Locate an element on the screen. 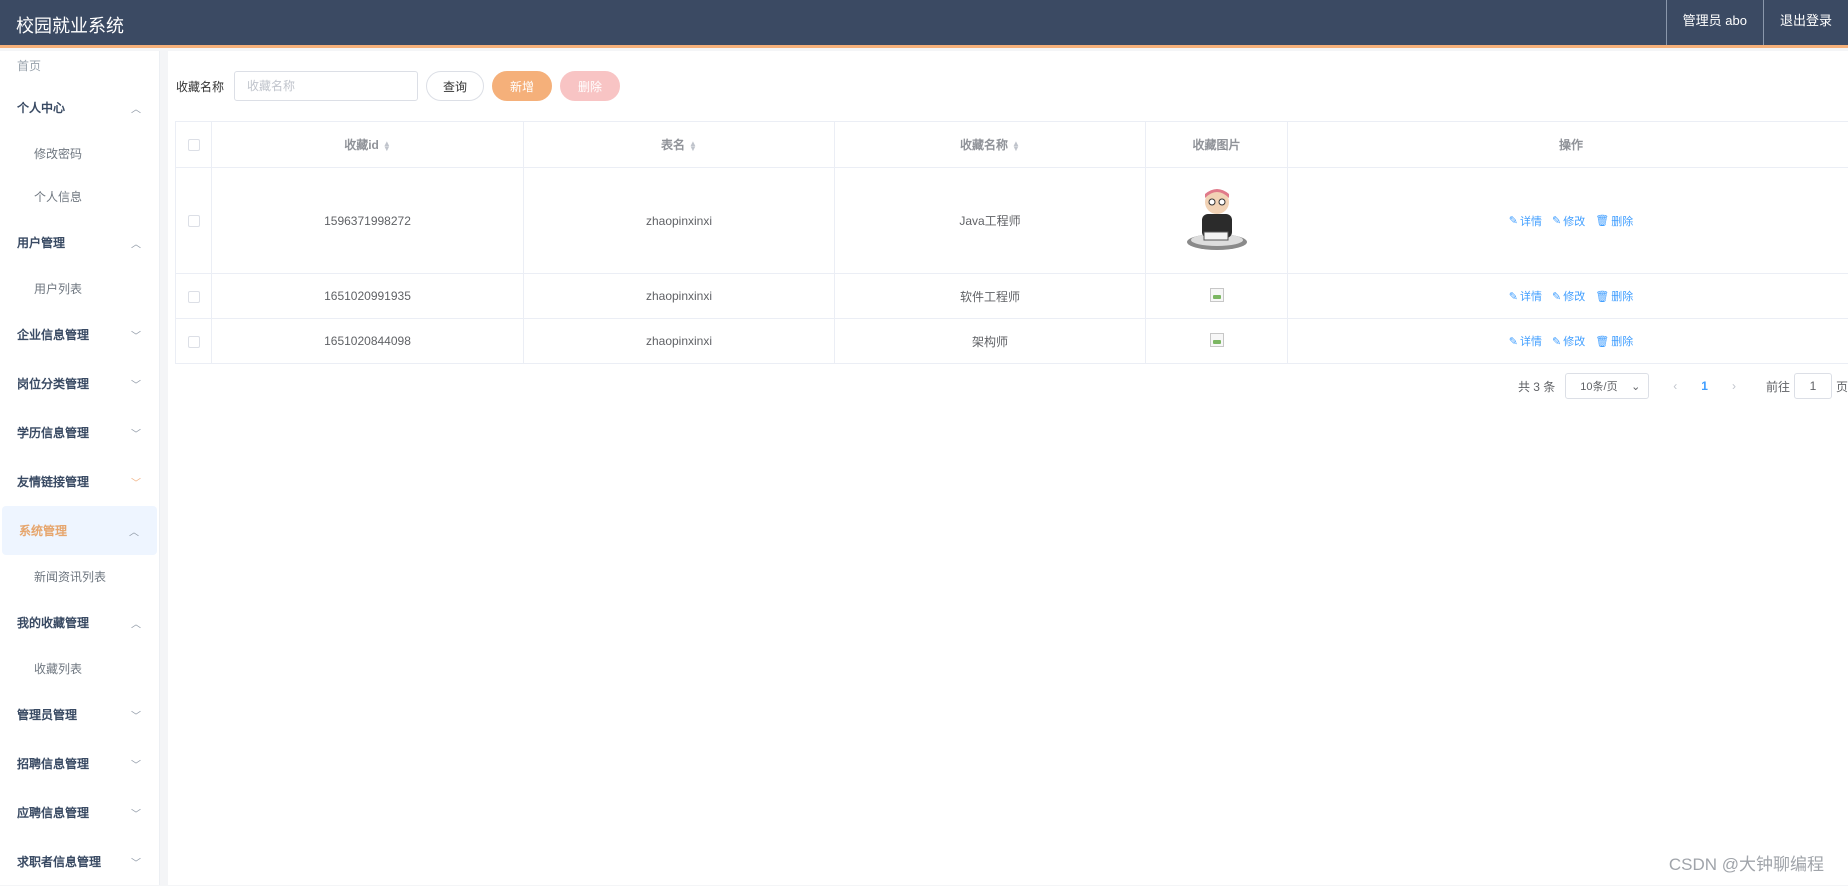 The width and height of the screenshot is (1848, 886). sidebar-item-home: 首页 is located at coordinates (79, 67).